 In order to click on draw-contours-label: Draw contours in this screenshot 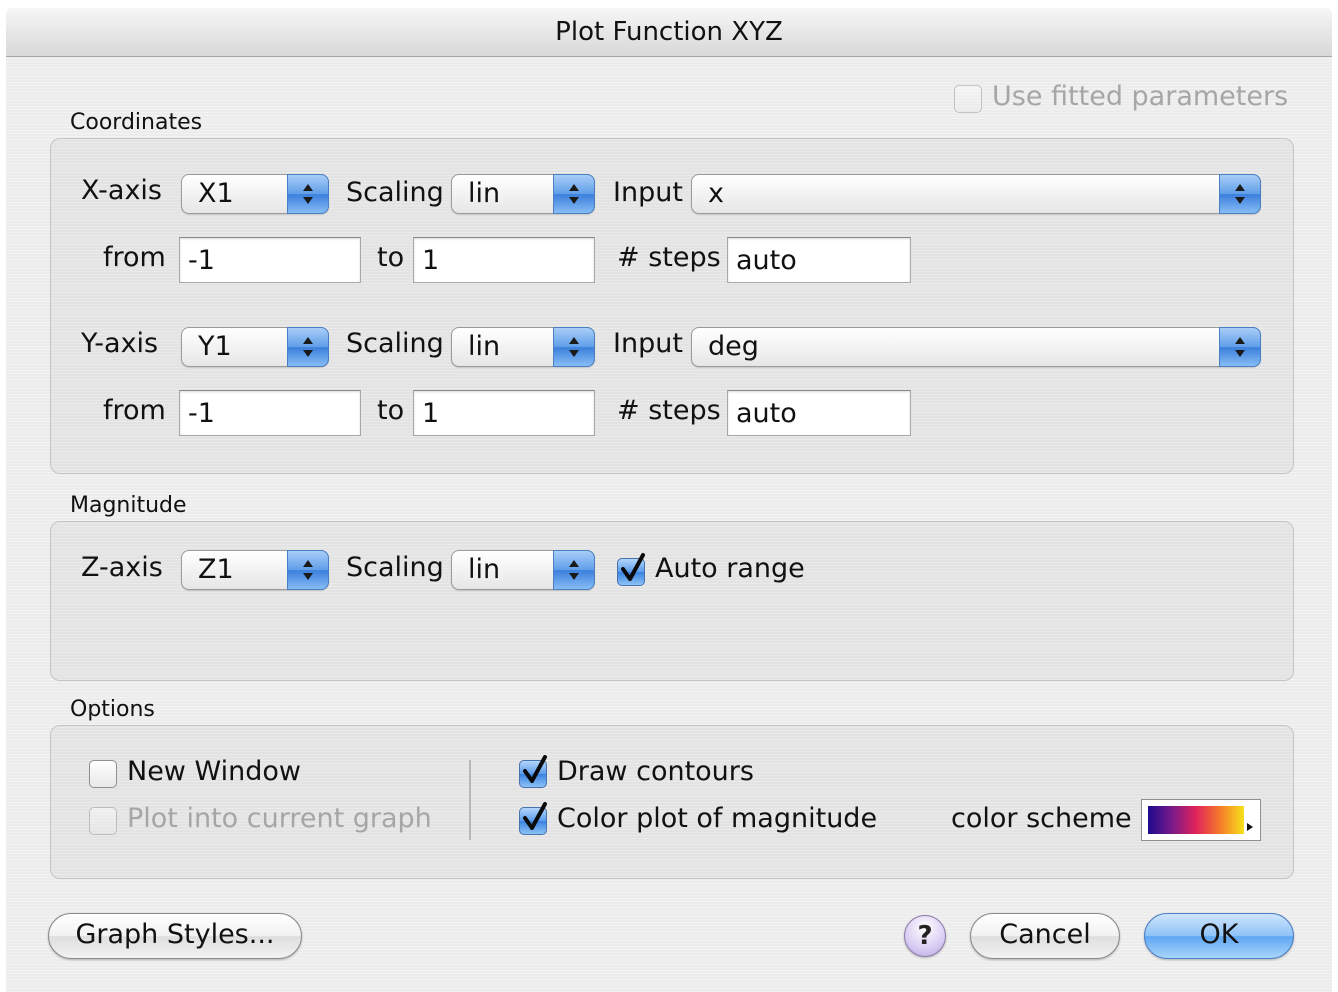, I will do `click(655, 771)`.